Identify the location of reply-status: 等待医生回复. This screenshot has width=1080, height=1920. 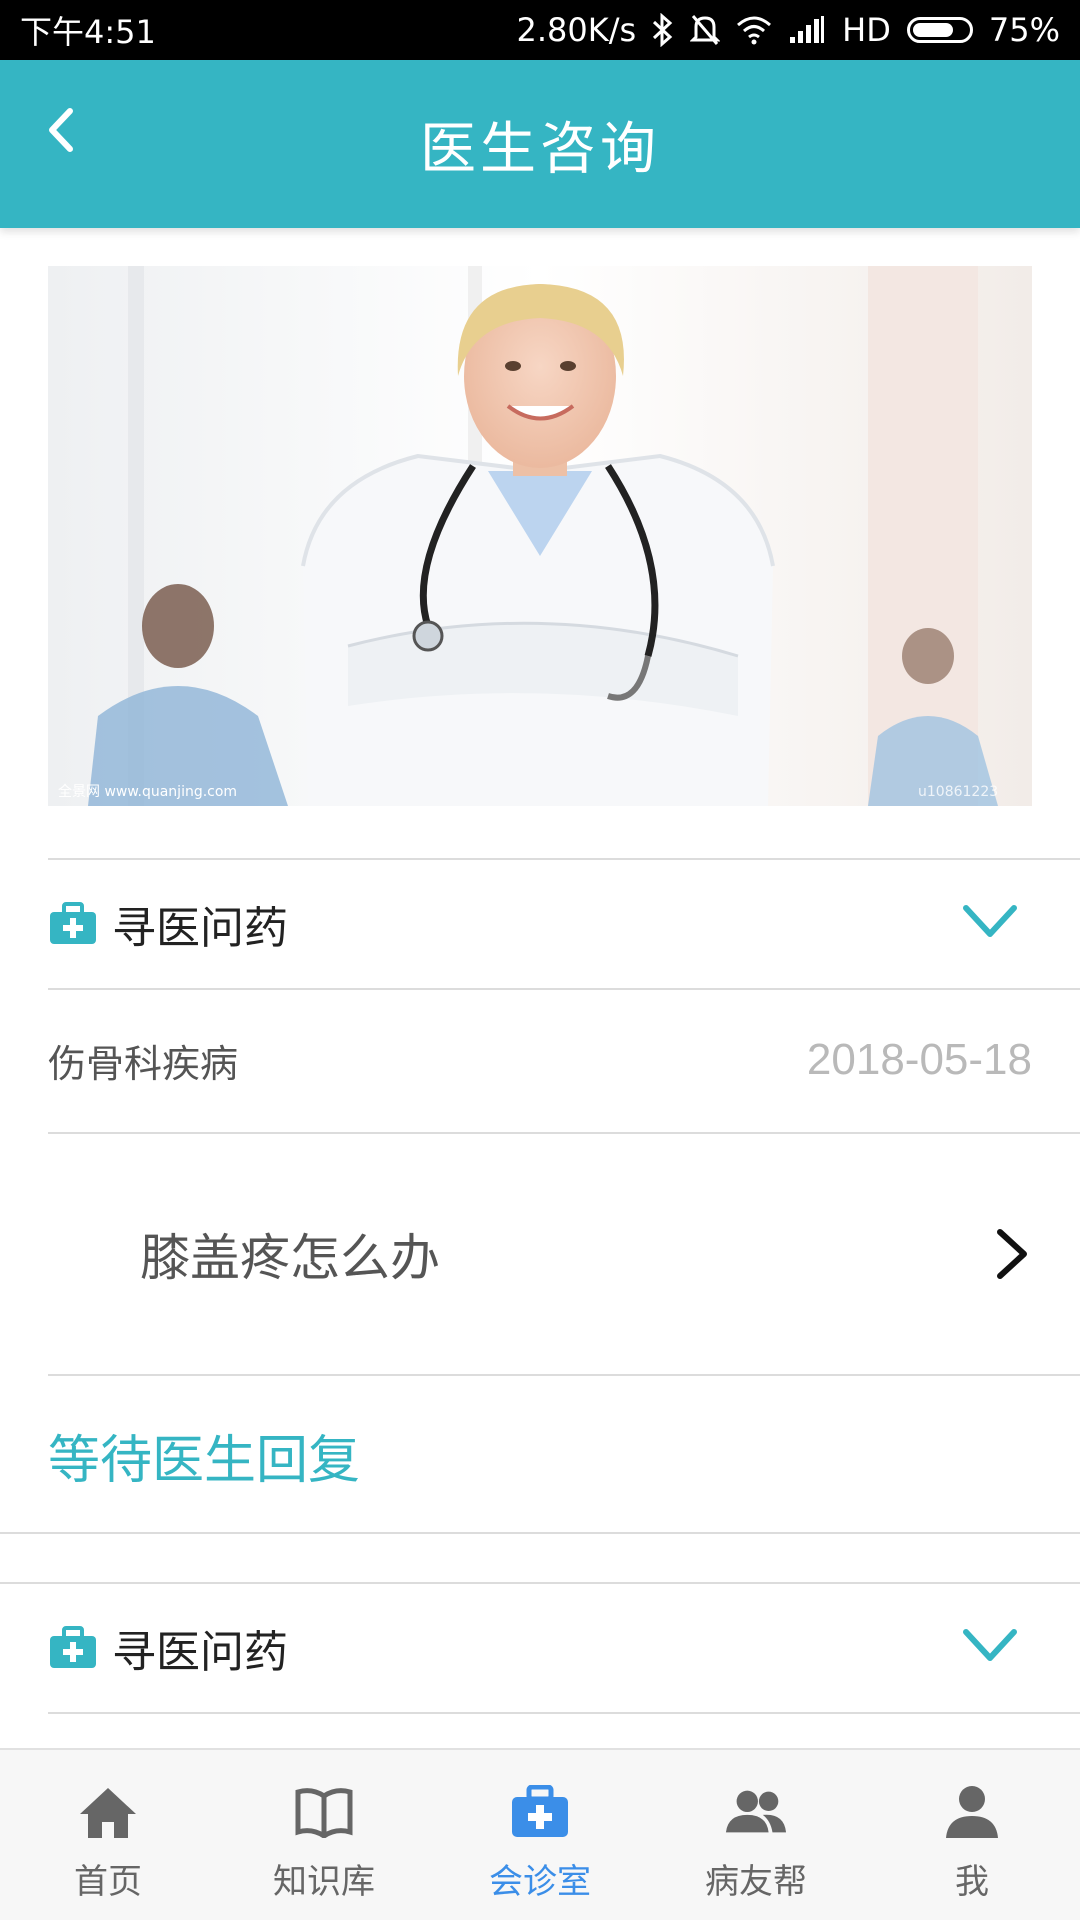
(204, 1461).